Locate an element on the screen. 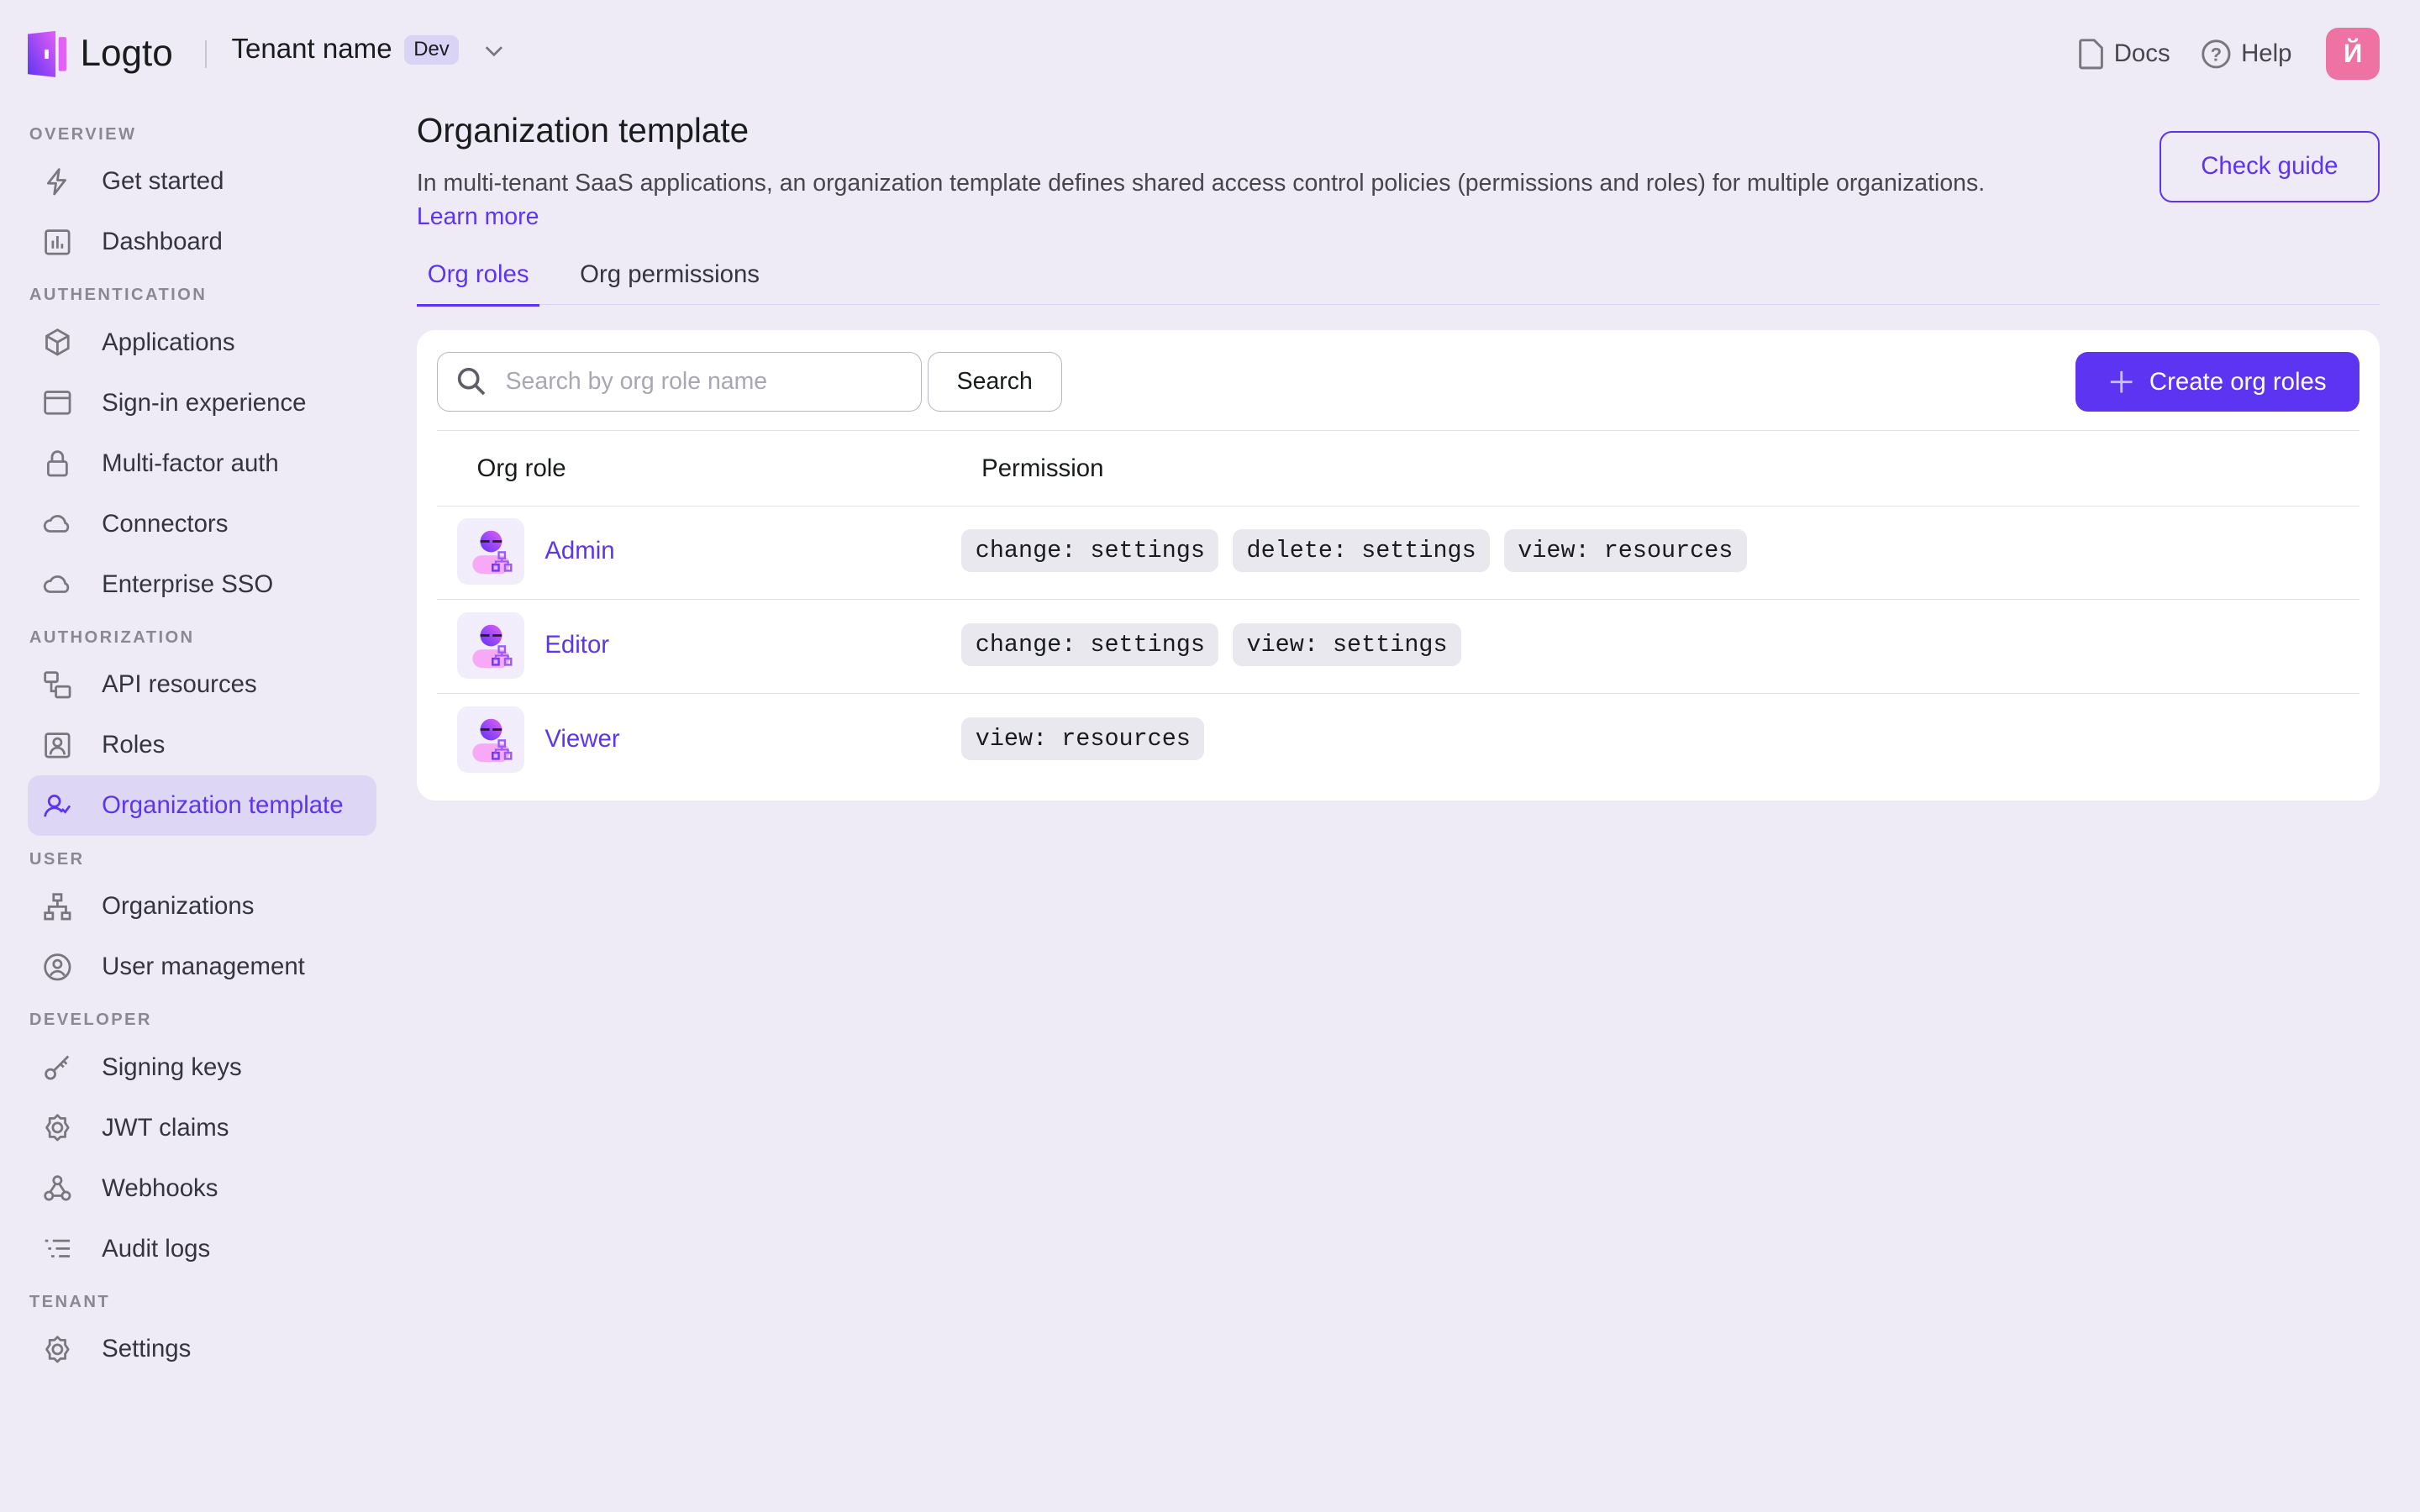 Image resolution: width=2420 pixels, height=1512 pixels. sidebar-item-label: Multi-factor auth is located at coordinates (191, 463).